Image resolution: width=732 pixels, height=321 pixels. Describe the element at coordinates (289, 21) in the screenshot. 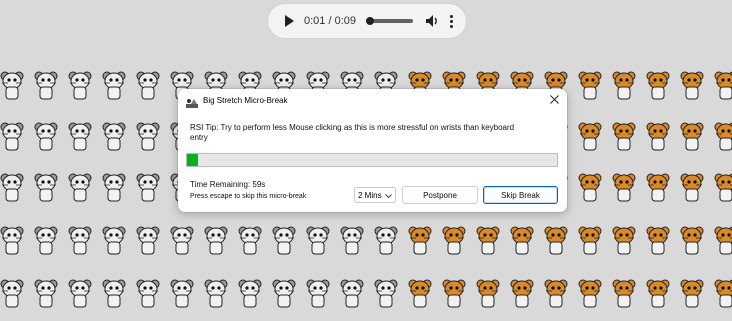

I see `play-icon` at that location.